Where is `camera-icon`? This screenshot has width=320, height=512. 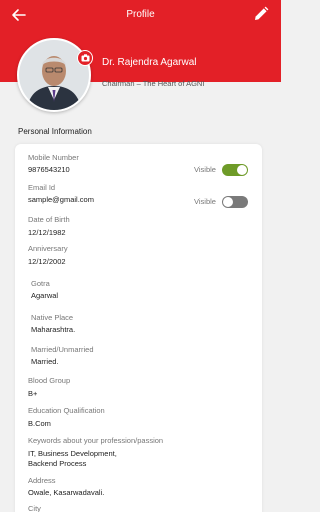 camera-icon is located at coordinates (85, 58).